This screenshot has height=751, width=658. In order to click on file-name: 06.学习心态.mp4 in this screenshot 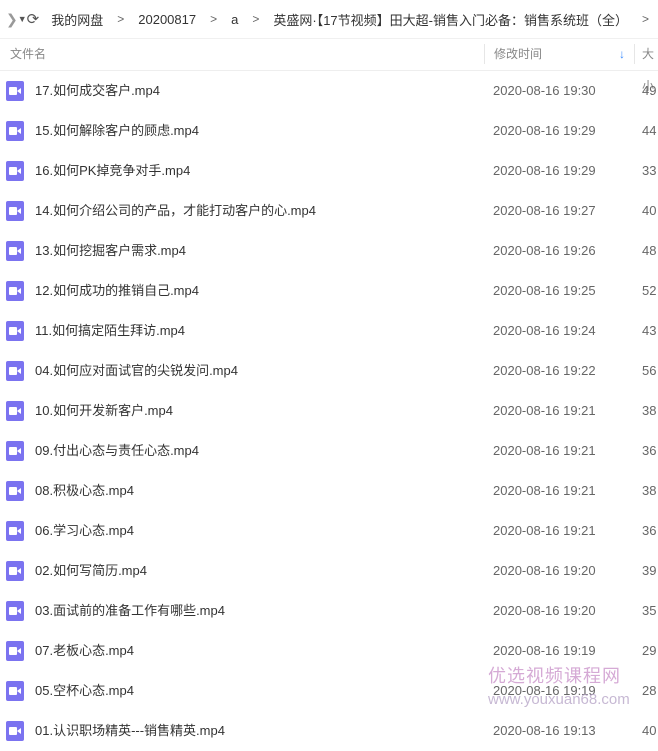, I will do `click(84, 531)`.